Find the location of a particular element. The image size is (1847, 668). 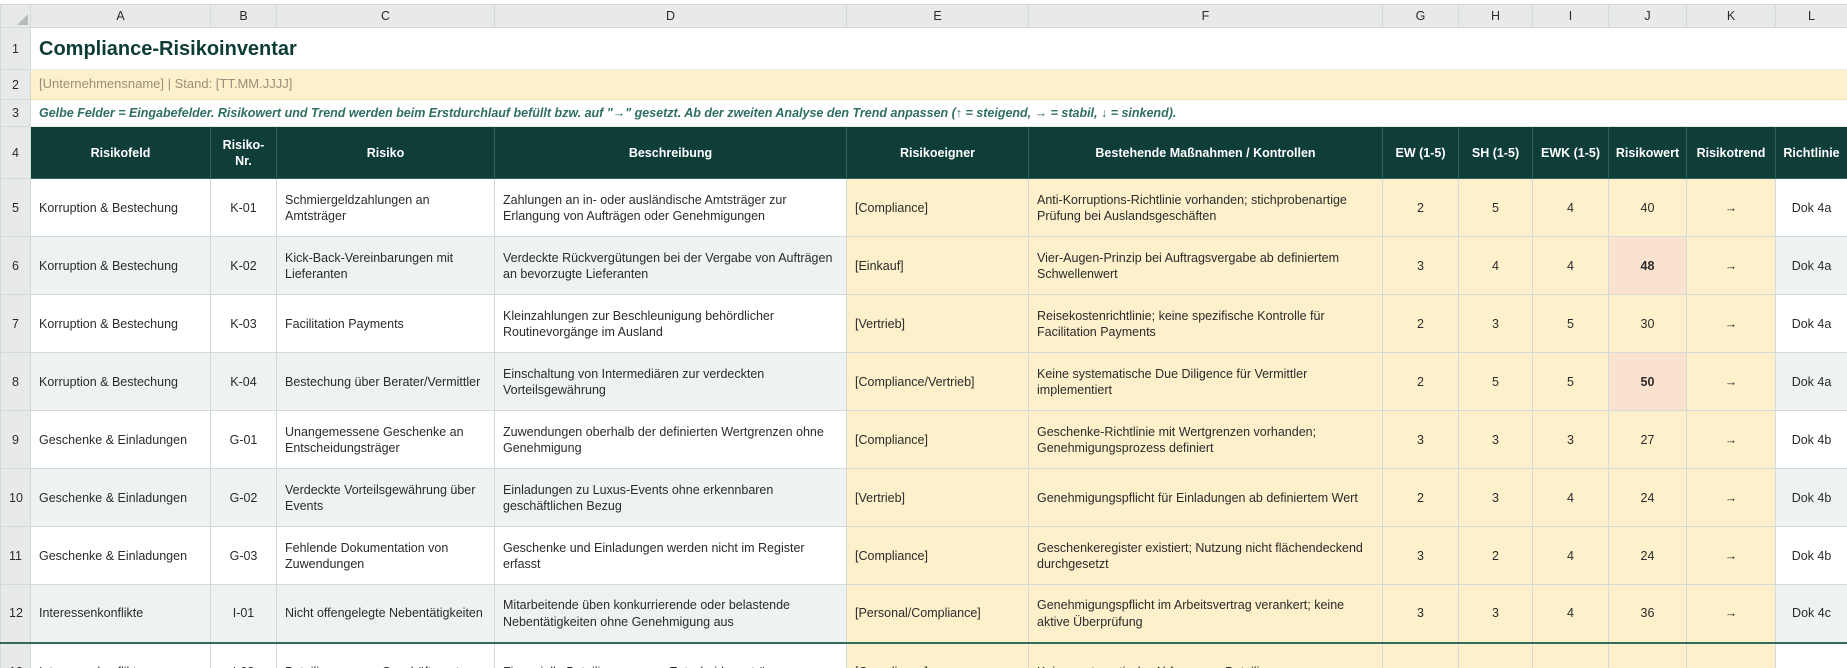

cell-I11: 4 is located at coordinates (1570, 556).